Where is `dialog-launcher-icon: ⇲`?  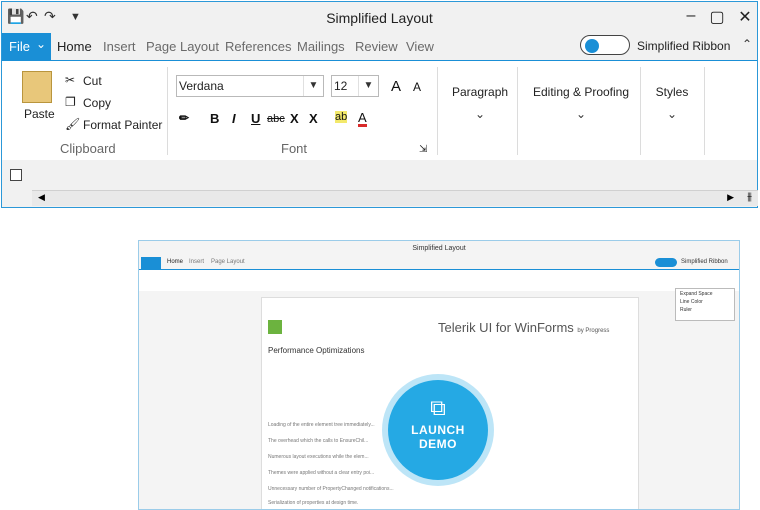 dialog-launcher-icon: ⇲ is located at coordinates (423, 149).